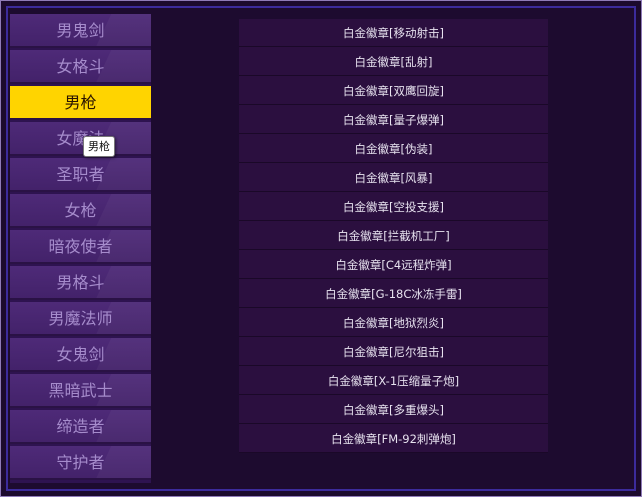 The image size is (642, 497). I want to click on badge-list-item: 白金徽章[量子爆弹], so click(393, 120).